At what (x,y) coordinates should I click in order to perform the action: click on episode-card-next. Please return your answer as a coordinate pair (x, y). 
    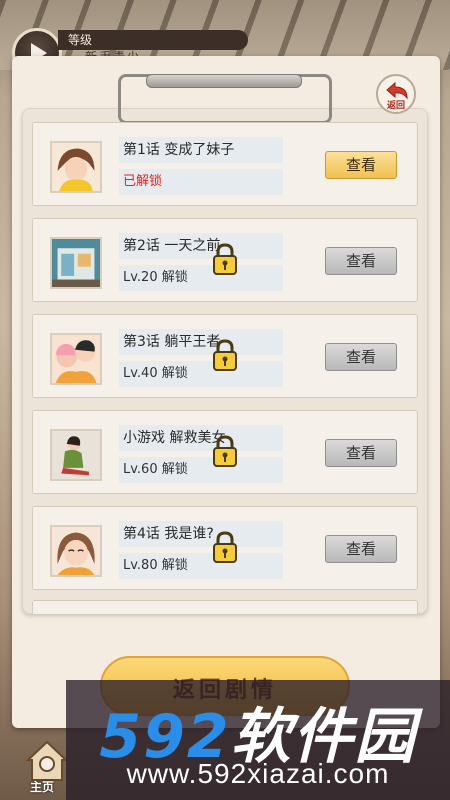
    Looking at the image, I should click on (225, 607).